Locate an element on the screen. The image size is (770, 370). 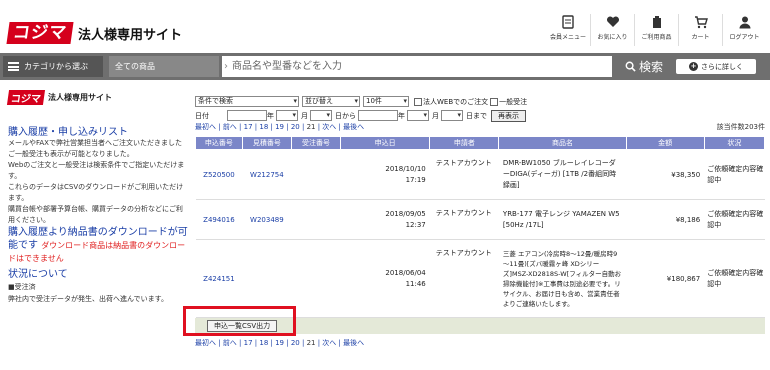
pager-bottom-page-17: 17 is located at coordinates (248, 343).